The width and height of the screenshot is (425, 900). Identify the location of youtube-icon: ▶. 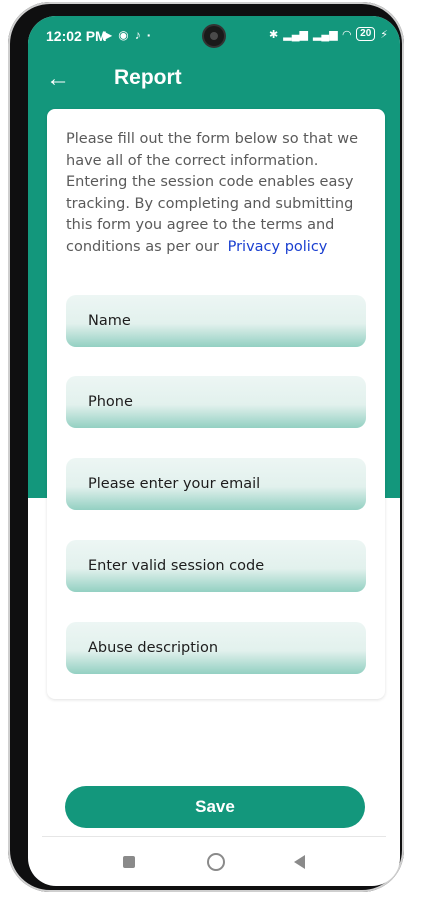
(108, 35).